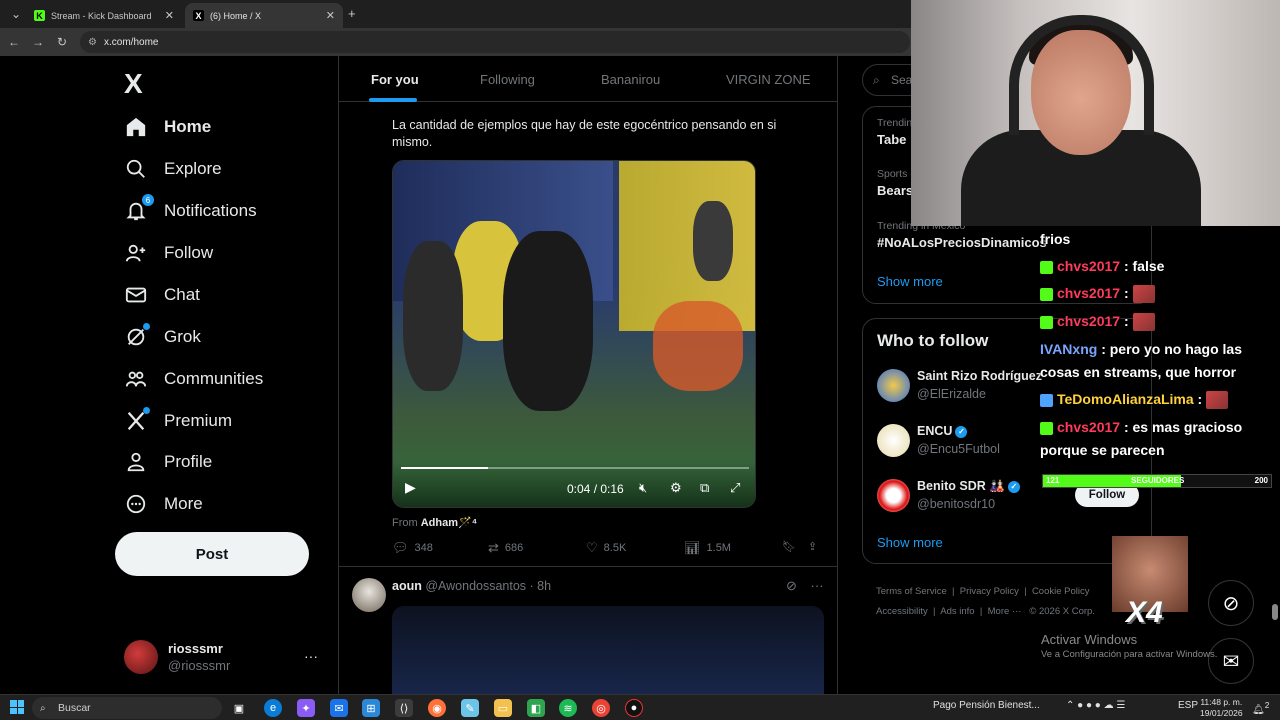 This screenshot has width=1280, height=720. Describe the element at coordinates (1013, 486) in the screenshot. I see `verified-badge-icon: ✓` at that location.